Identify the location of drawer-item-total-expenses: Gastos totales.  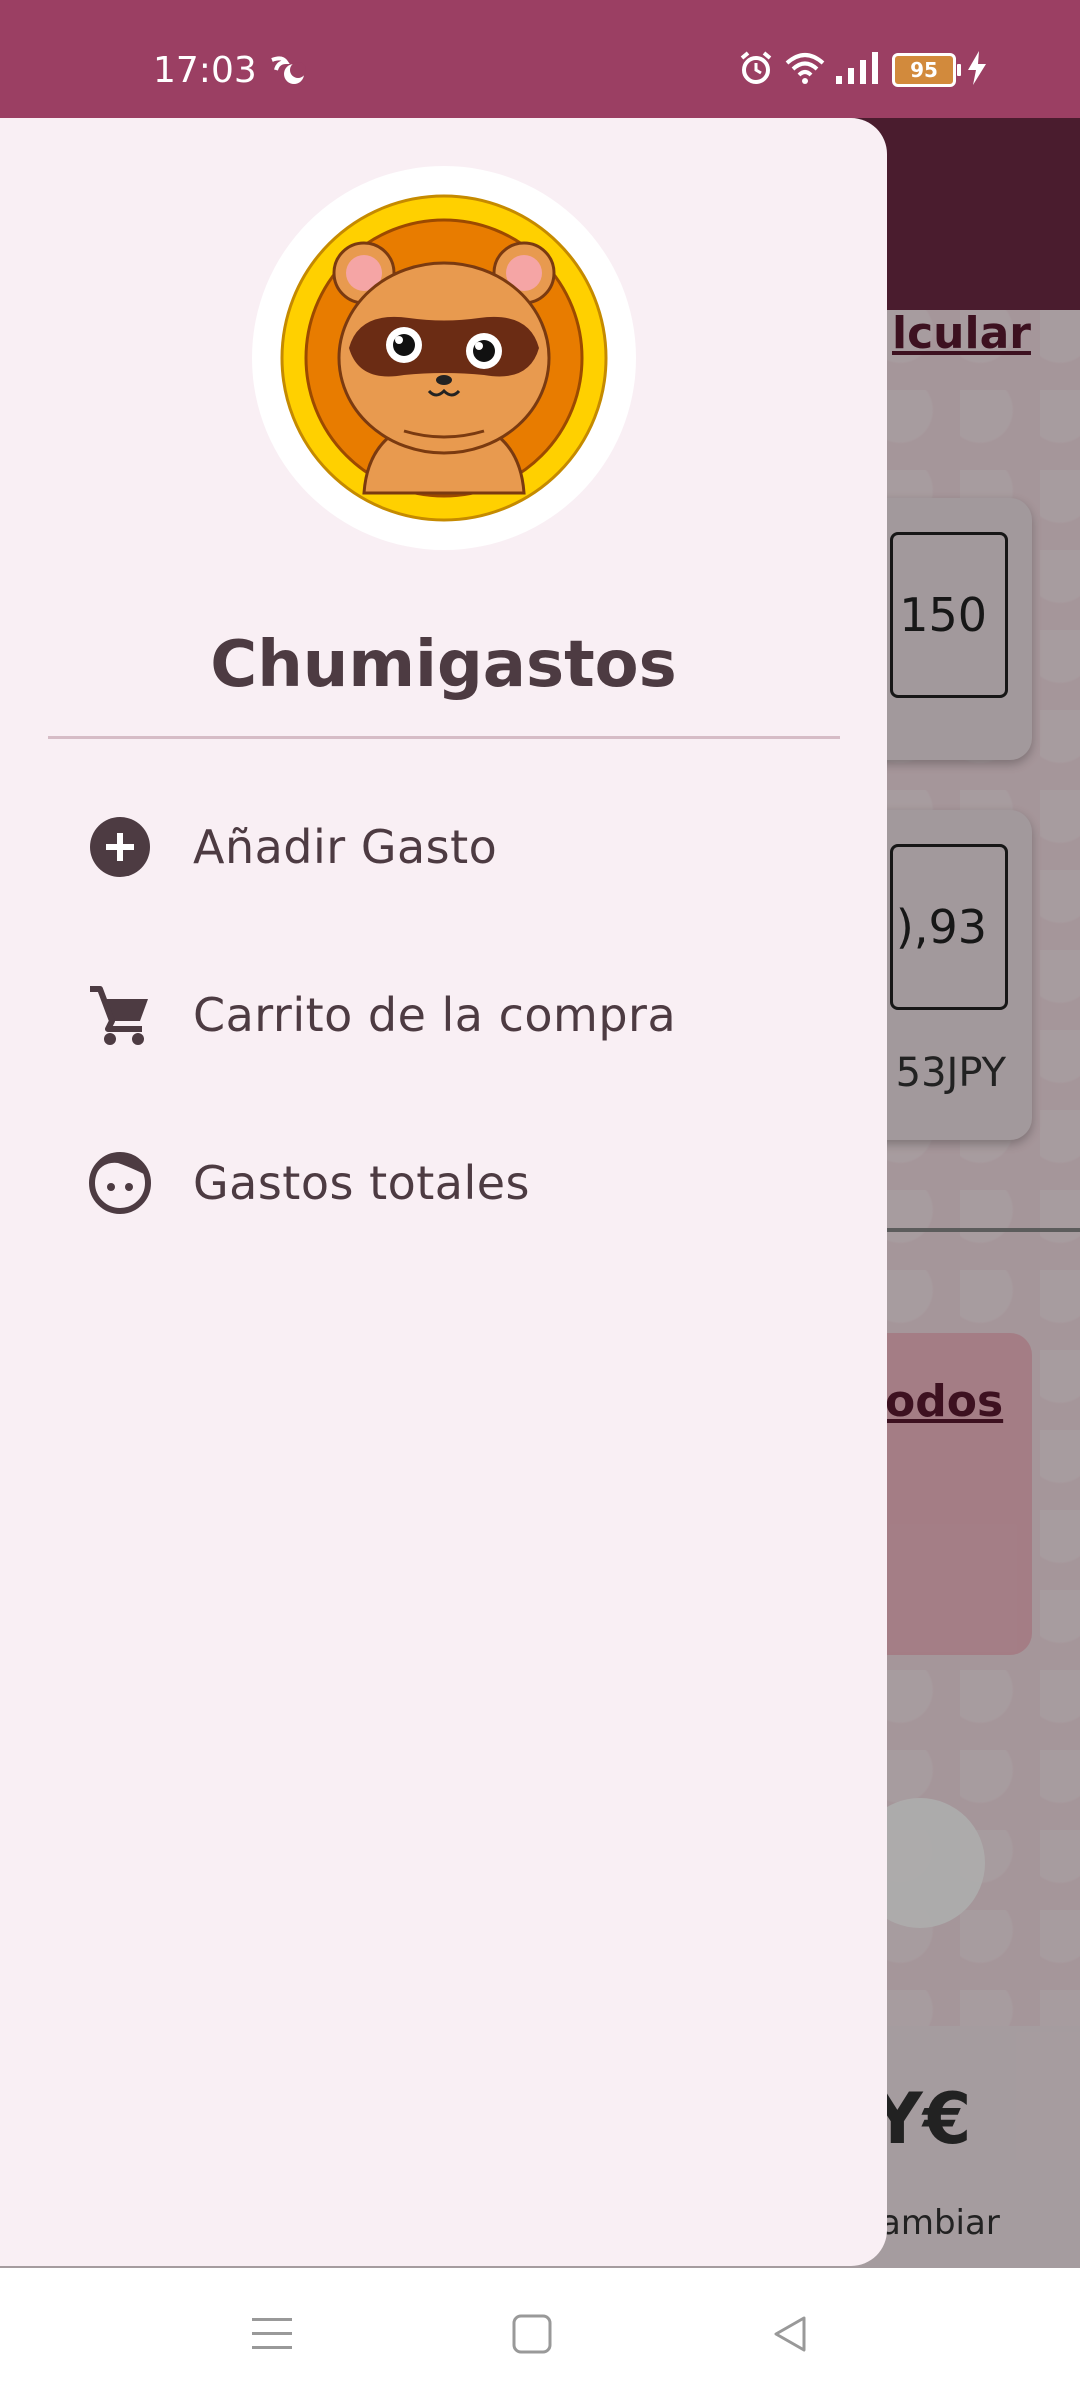
(443, 1183).